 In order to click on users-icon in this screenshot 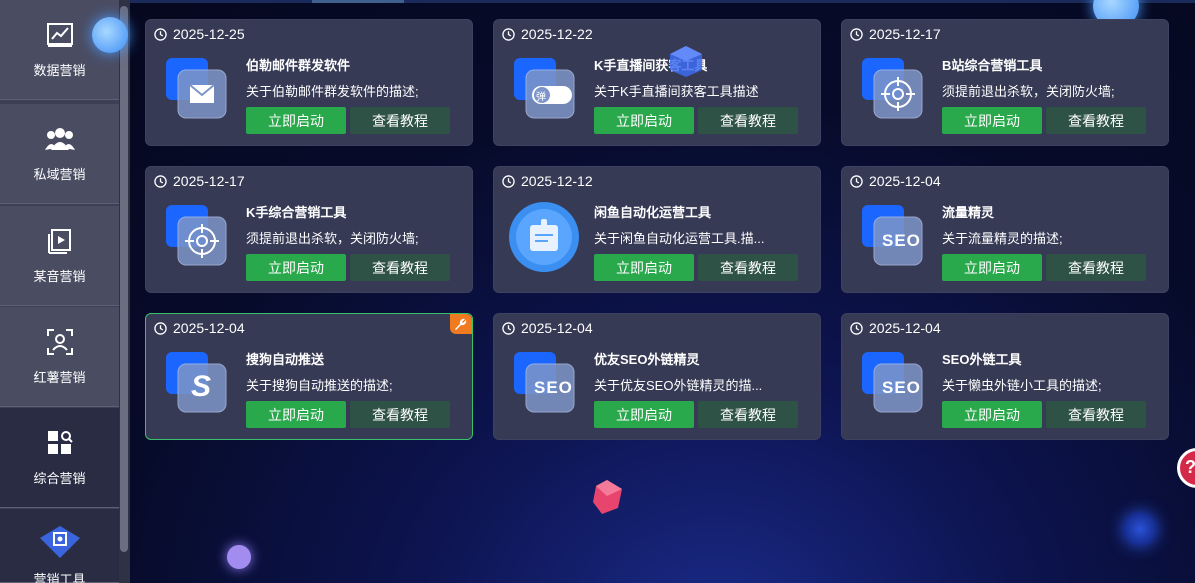, I will do `click(59, 139)`.